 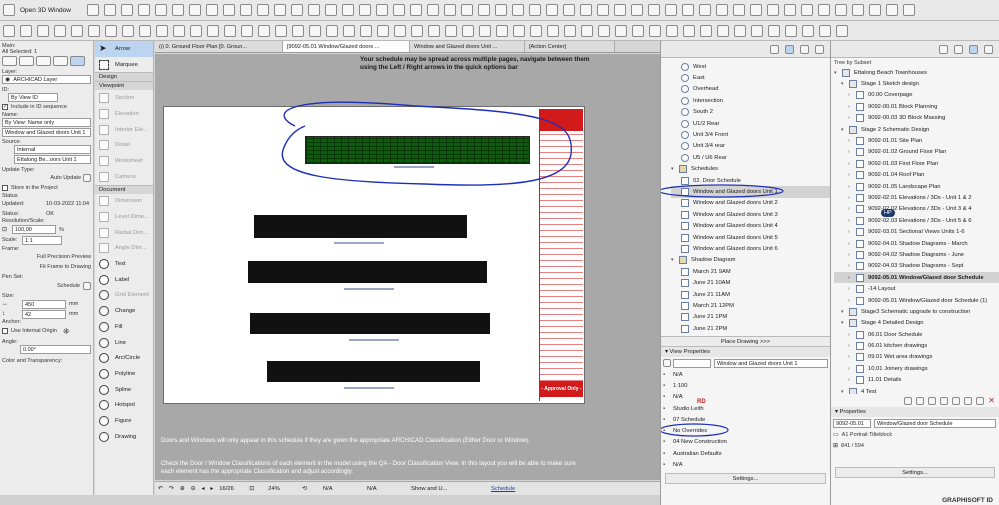 I want to click on name-field: Window and Glazed doors Unit 1, so click(x=46, y=132).